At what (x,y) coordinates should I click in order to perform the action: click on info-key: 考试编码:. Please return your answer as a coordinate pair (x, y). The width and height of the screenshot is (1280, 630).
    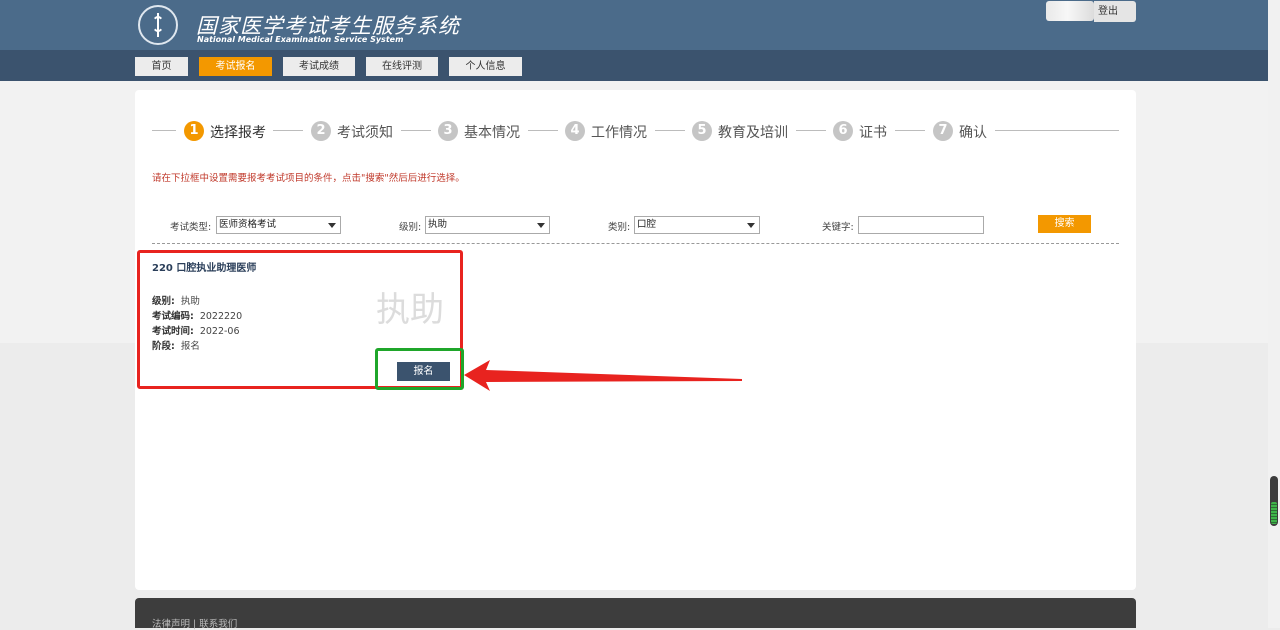
    Looking at the image, I should click on (173, 316).